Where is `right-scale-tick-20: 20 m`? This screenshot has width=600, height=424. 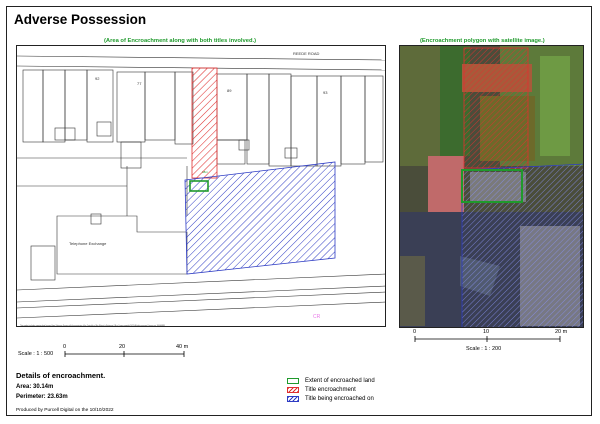
right-scale-tick-20: 20 m is located at coordinates (561, 332).